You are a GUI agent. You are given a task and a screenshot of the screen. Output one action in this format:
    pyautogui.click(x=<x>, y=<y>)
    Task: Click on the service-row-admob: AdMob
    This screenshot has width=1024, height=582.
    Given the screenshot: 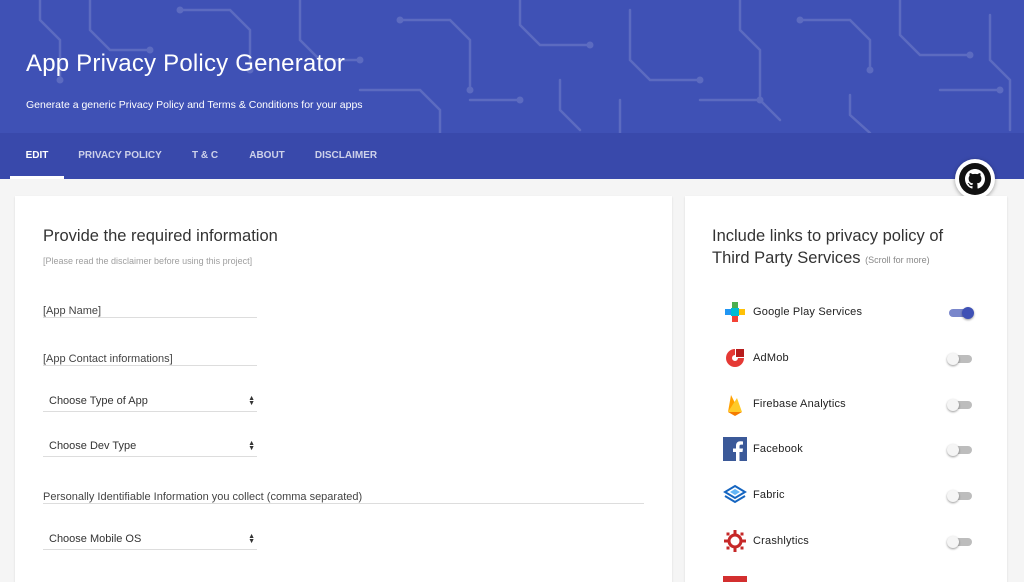 What is the action you would take?
    pyautogui.click(x=853, y=359)
    